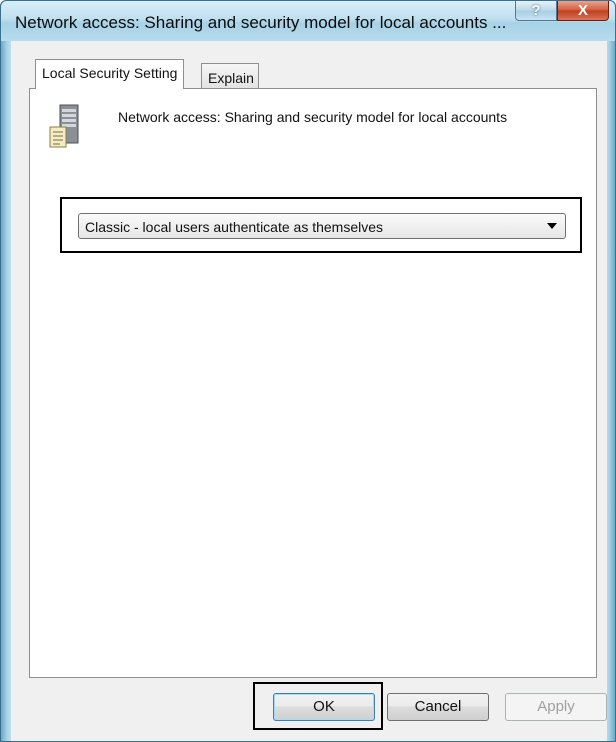  I want to click on close-button: X, so click(583, 11).